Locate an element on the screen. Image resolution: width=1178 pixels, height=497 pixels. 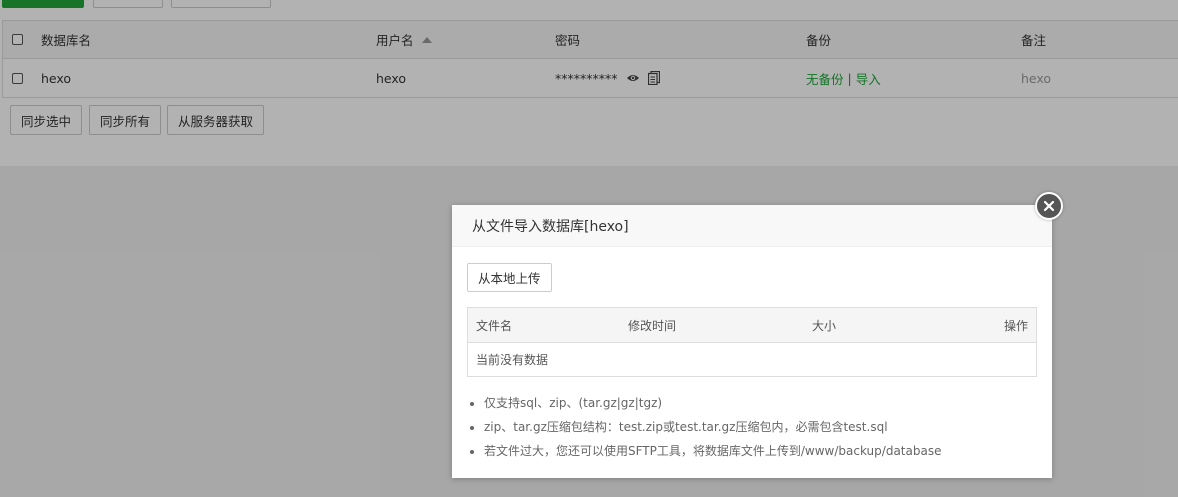
help-note: 仅支持sql、zip、(tar.gz|gz|tgz) is located at coordinates (712, 403).